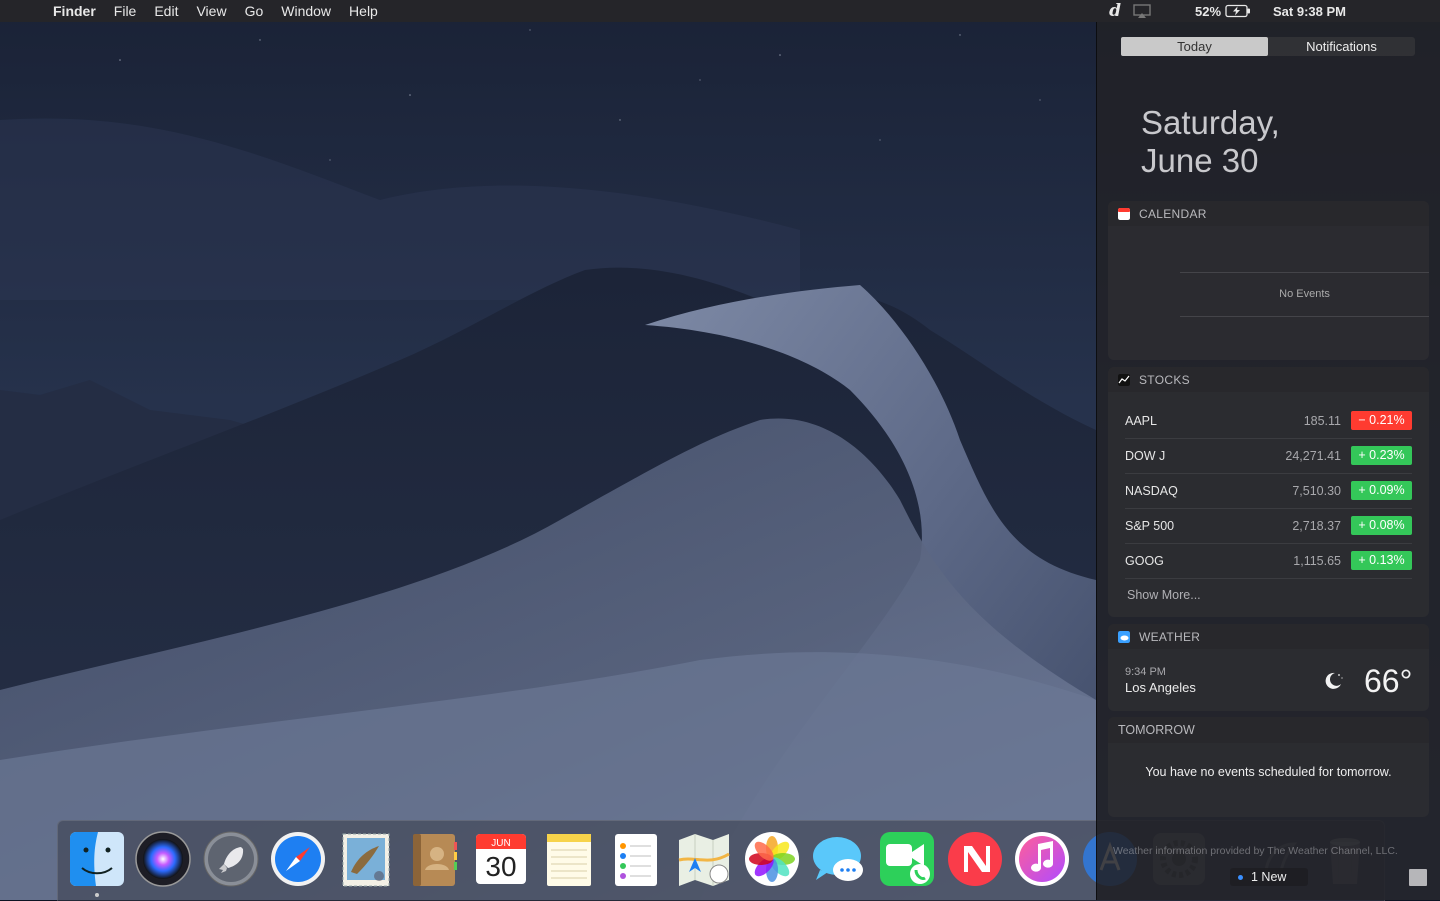  What do you see at coordinates (1268, 456) in the screenshot?
I see `stock-row: DOW J 24,271.41 + 0.23%` at bounding box center [1268, 456].